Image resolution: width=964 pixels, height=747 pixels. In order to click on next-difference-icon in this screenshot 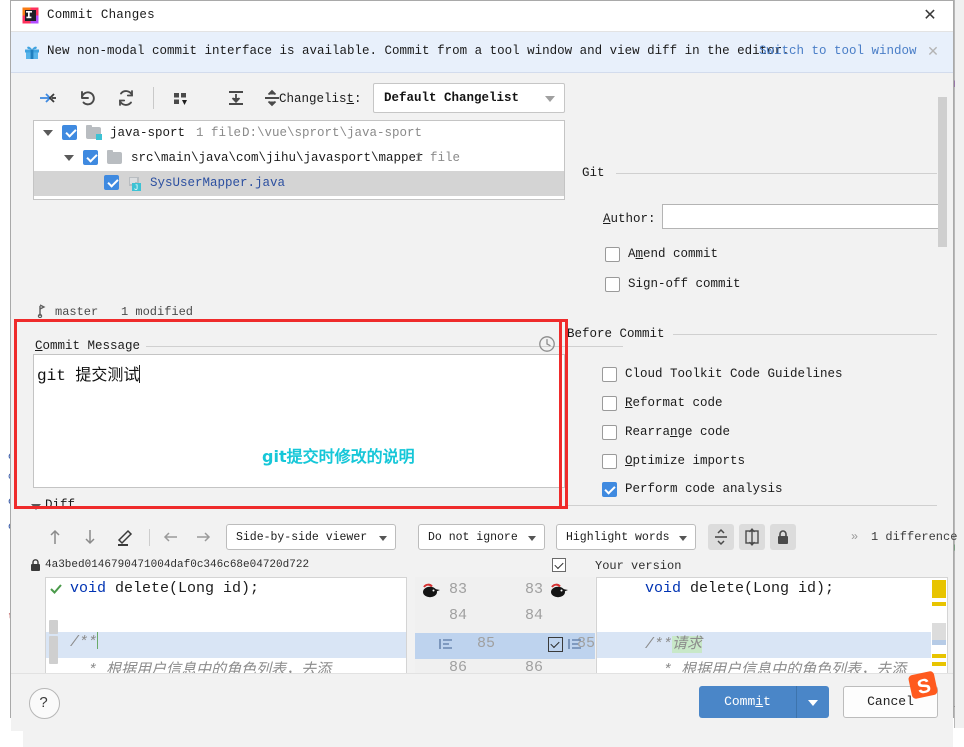, I will do `click(90, 537)`.